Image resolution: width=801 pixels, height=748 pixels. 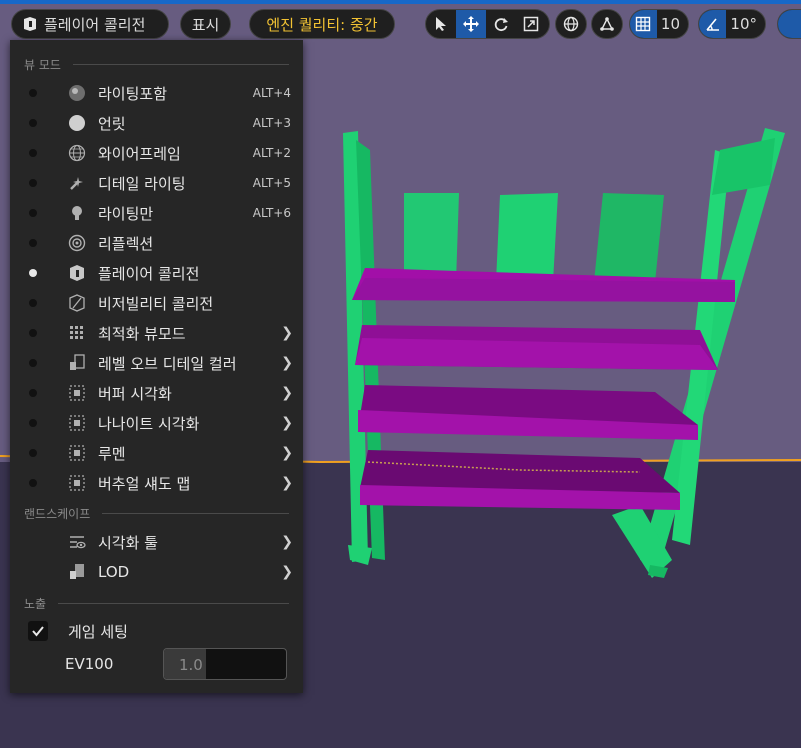 What do you see at coordinates (77, 303) in the screenshot?
I see `visibility-collision-icon` at bounding box center [77, 303].